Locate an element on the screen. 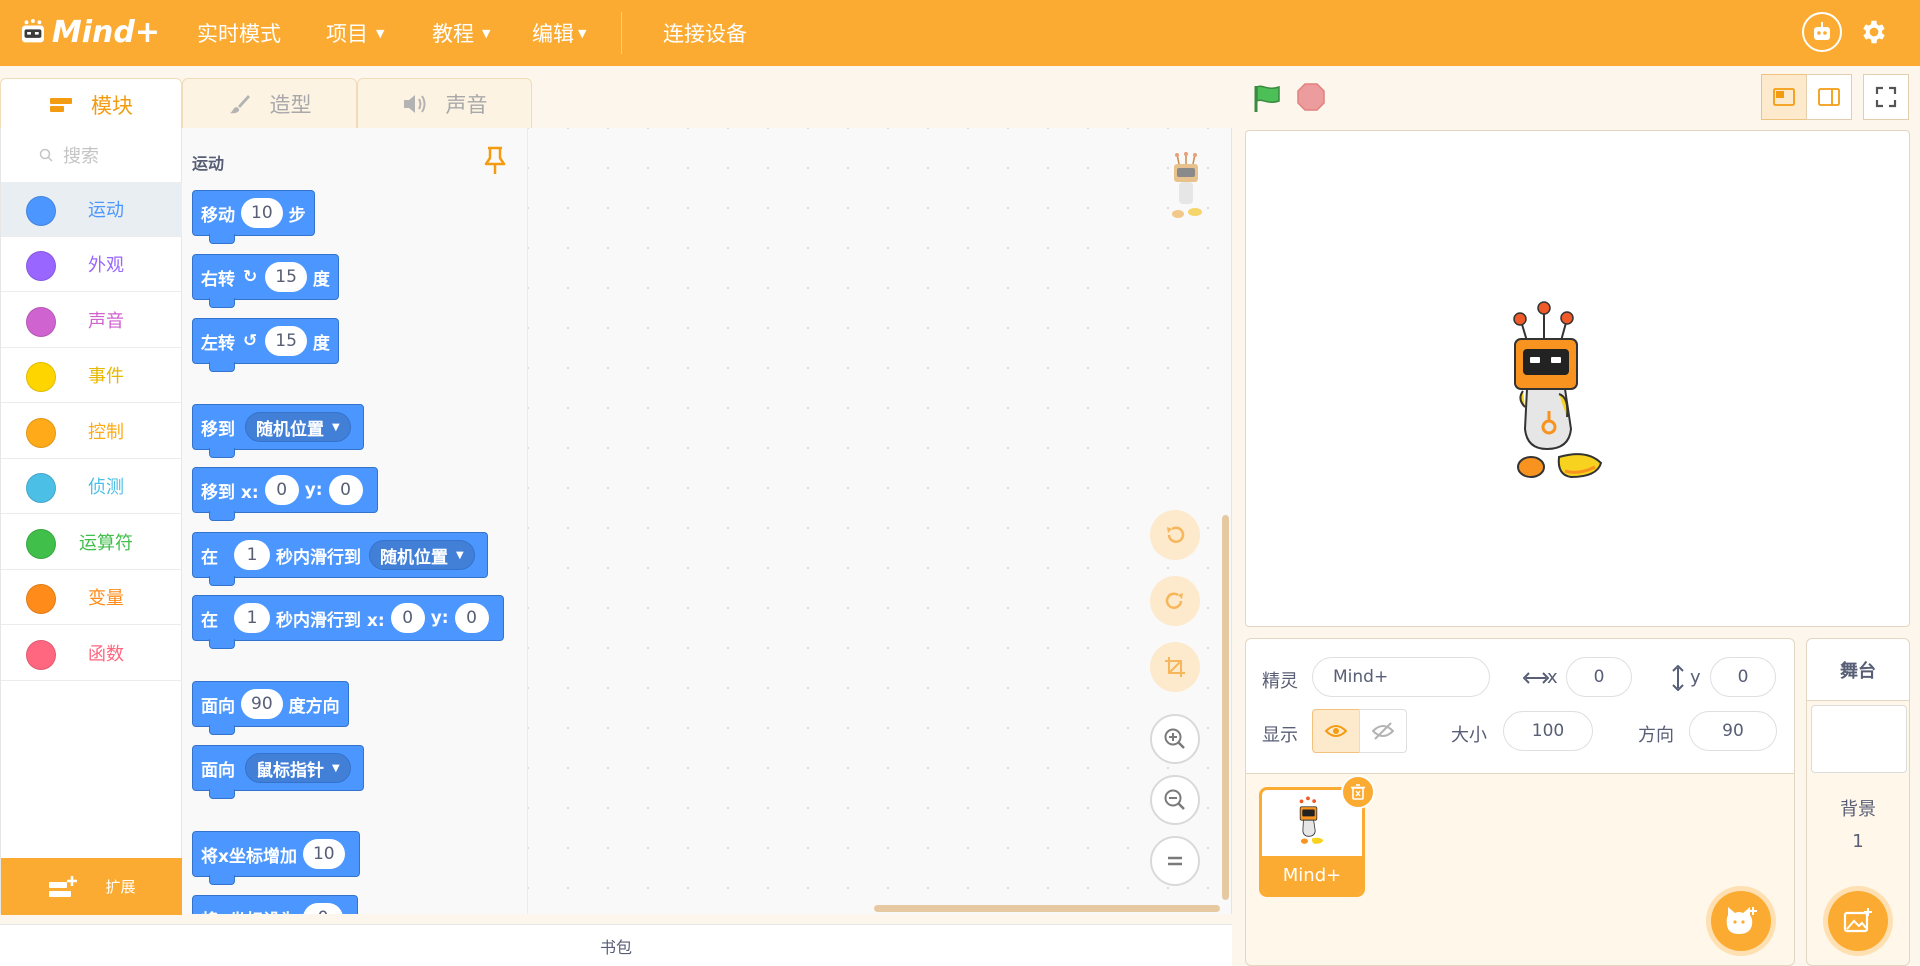 Image resolution: width=1920 pixels, height=966 pixels. block-goto-xy: 移到 x: 0 y: 0 is located at coordinates (285, 494).